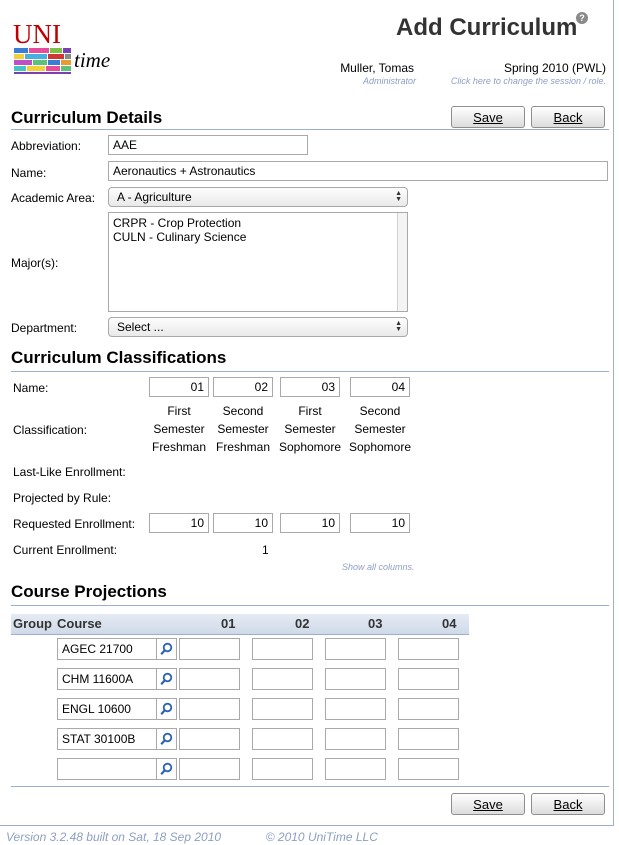  I want to click on page-title: Add Curriculum, so click(487, 27).